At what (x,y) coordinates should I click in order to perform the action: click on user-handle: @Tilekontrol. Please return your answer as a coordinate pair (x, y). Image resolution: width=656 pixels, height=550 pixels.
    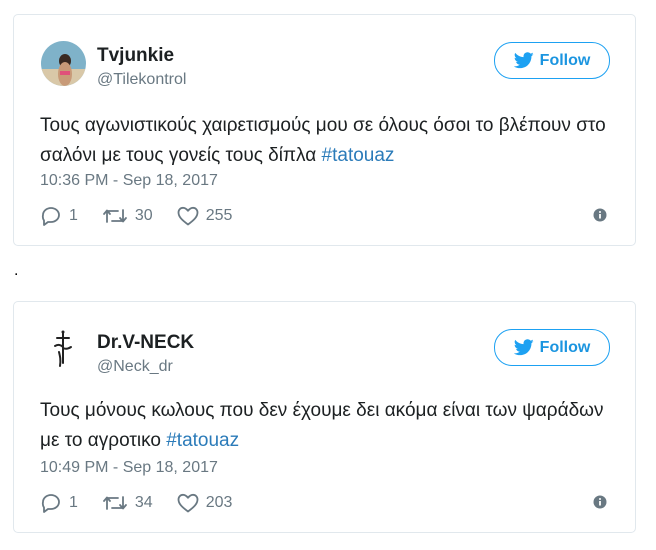
    Looking at the image, I should click on (141, 80).